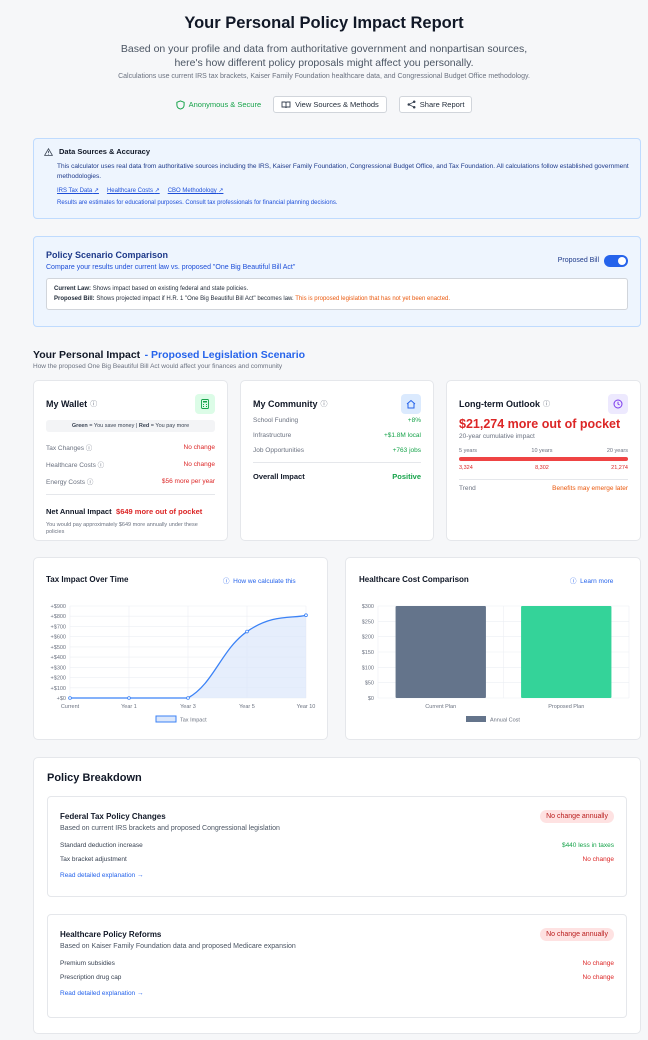  I want to click on community-row-label: Infrastructure, so click(272, 435).